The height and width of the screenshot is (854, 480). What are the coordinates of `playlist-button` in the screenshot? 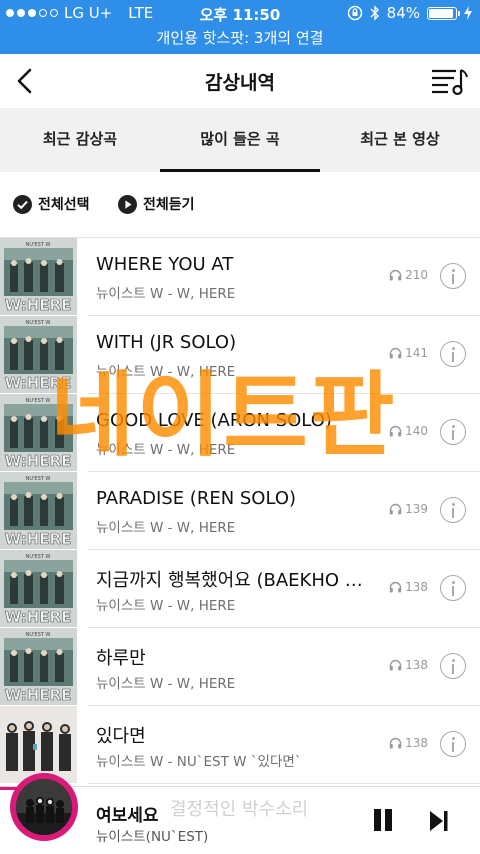 It's located at (450, 81).